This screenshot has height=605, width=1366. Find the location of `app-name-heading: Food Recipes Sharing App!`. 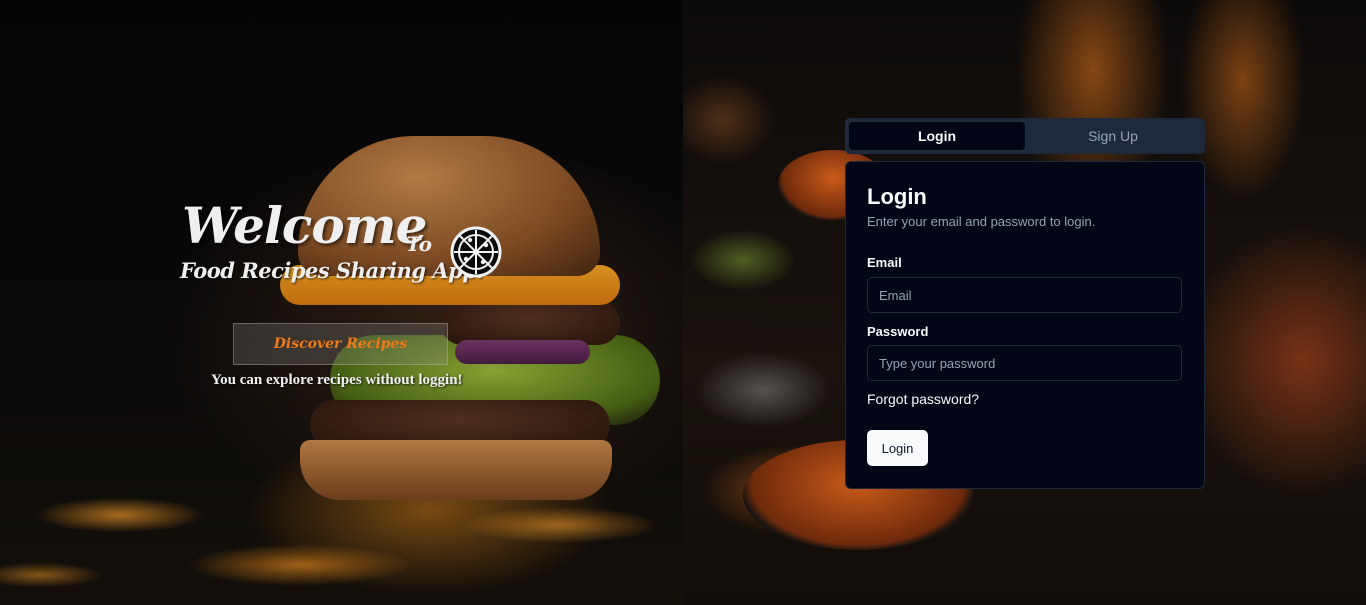

app-name-heading: Food Recipes Sharing App! is located at coordinates (333, 270).